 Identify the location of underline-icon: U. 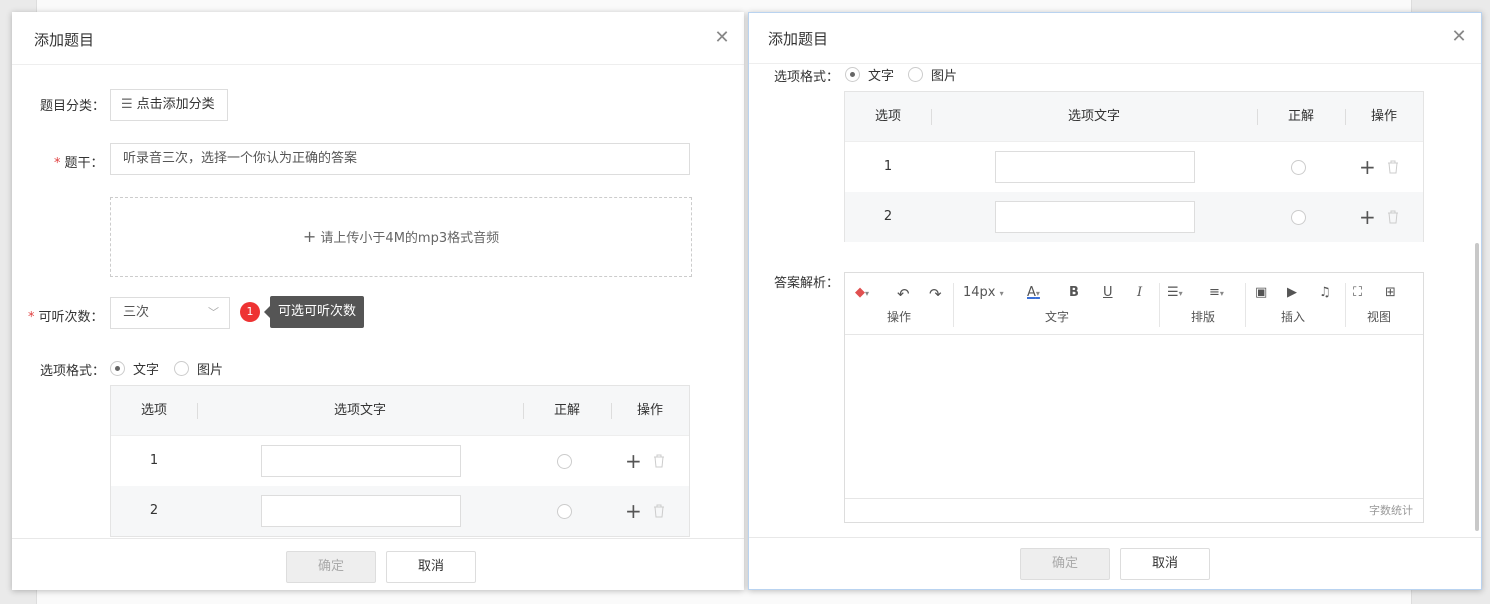
(1108, 292).